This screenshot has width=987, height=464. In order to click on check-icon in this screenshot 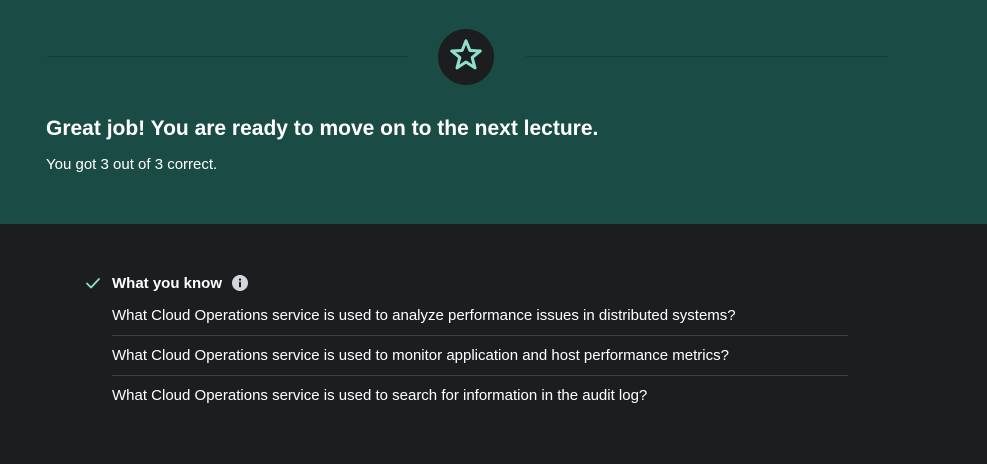, I will do `click(93, 283)`.